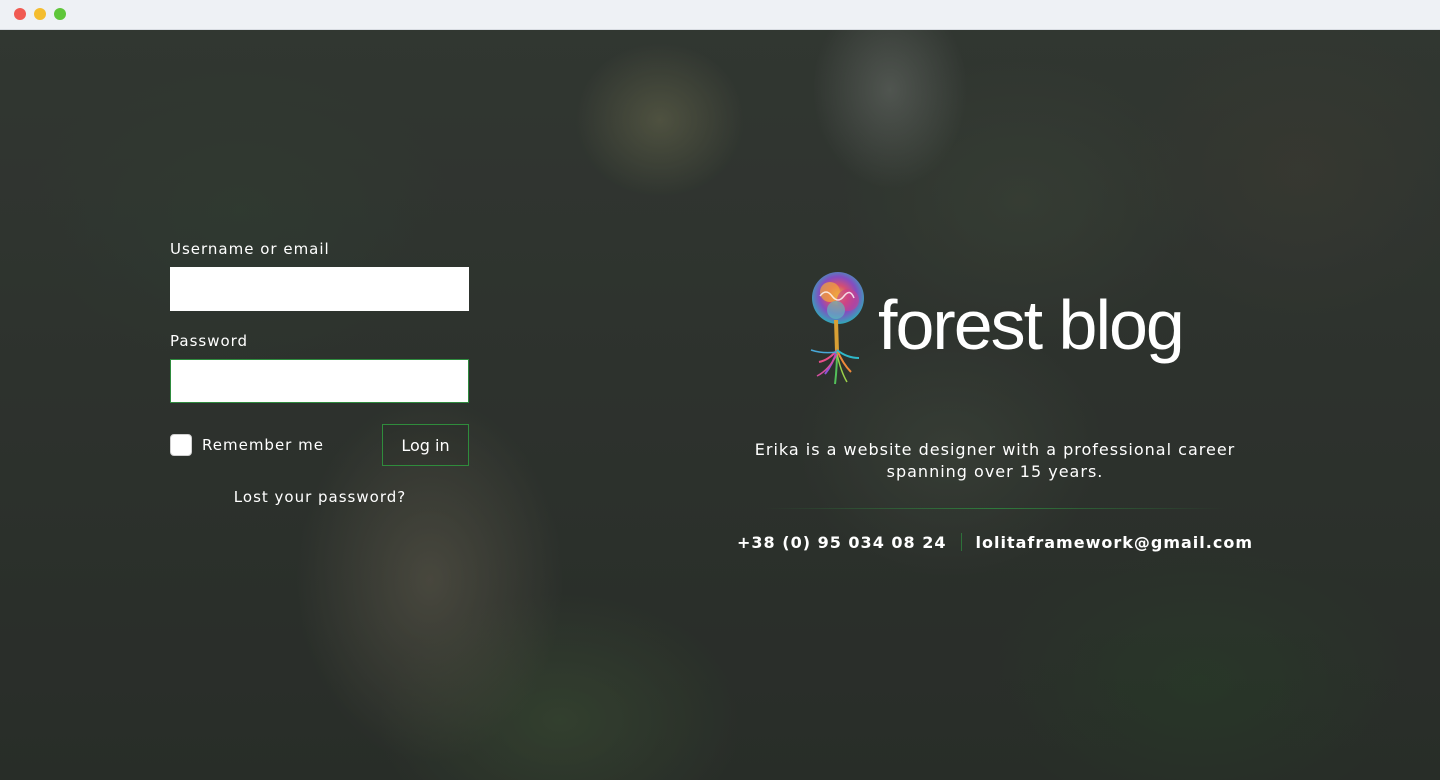 Image resolution: width=1440 pixels, height=780 pixels. I want to click on remember-login-row: Remember me Log in, so click(320, 445).